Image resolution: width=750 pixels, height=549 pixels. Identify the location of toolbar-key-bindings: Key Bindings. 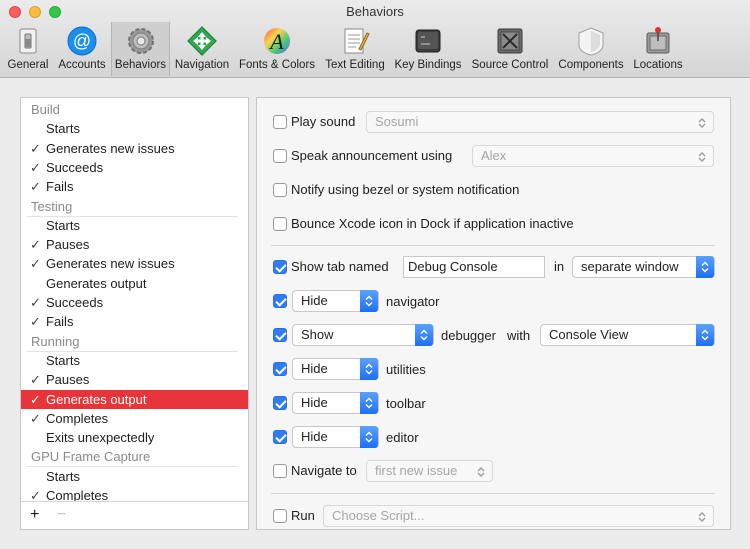
(428, 49).